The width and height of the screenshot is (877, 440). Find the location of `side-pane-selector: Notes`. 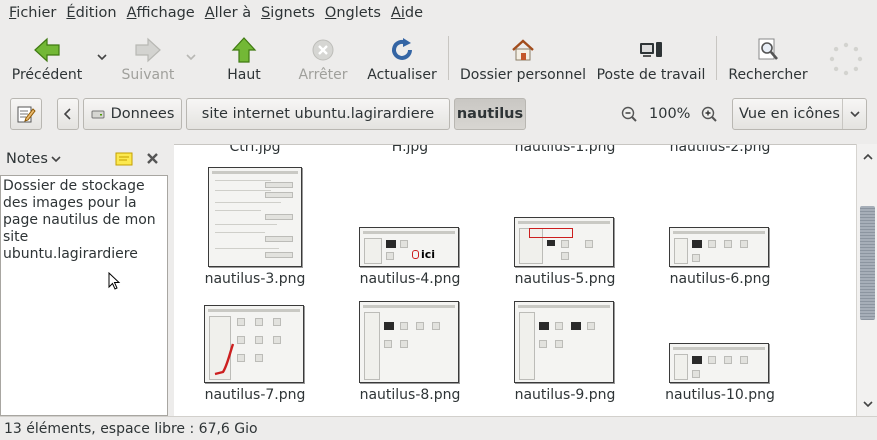

side-pane-selector: Notes is located at coordinates (30, 159).